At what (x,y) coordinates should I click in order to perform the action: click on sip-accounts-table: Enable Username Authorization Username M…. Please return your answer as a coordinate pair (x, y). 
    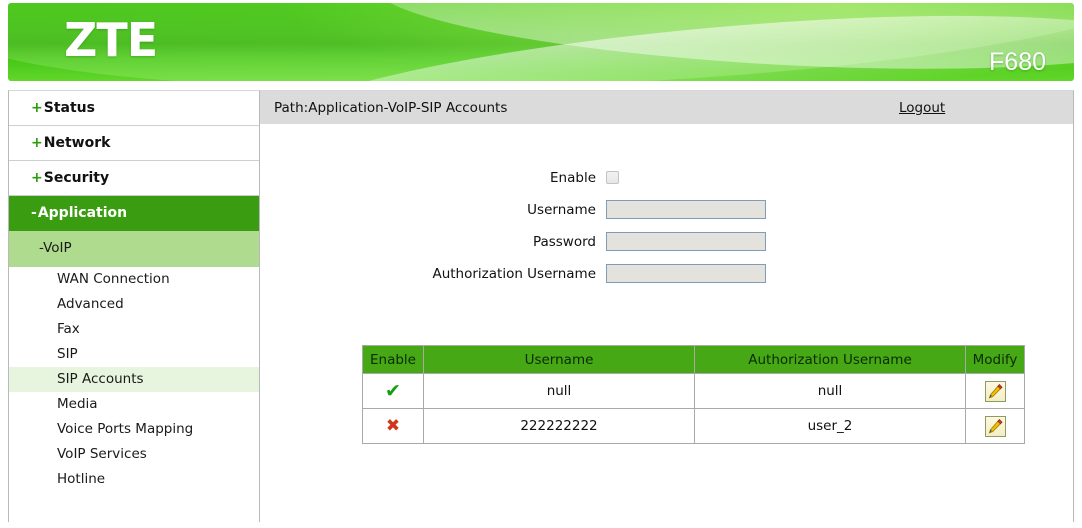
    Looking at the image, I should click on (693, 394).